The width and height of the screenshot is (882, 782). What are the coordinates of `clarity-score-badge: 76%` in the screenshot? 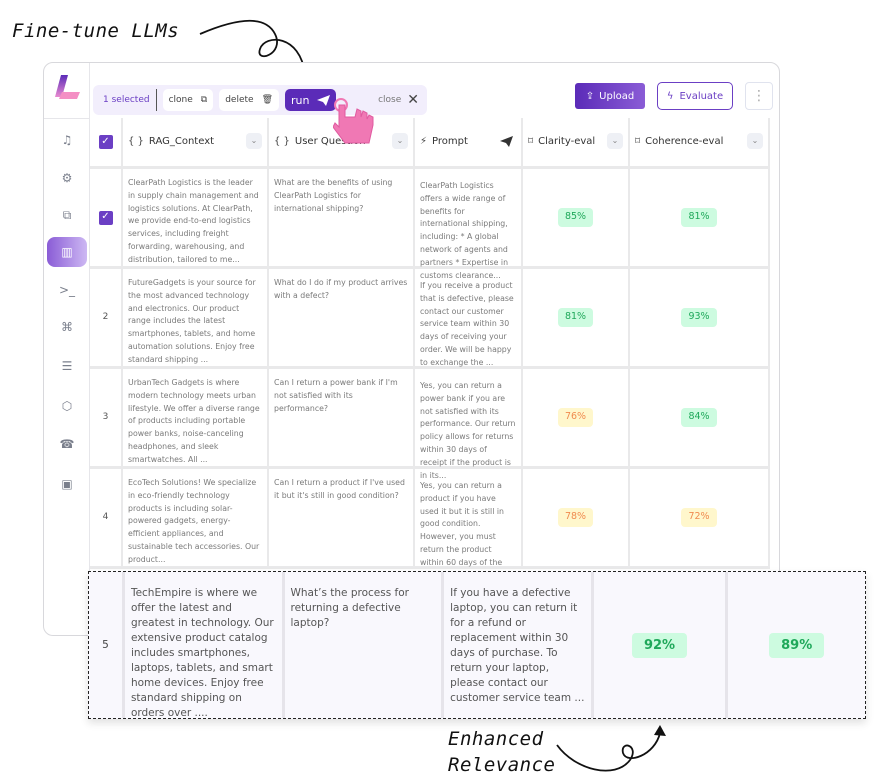 It's located at (575, 417).